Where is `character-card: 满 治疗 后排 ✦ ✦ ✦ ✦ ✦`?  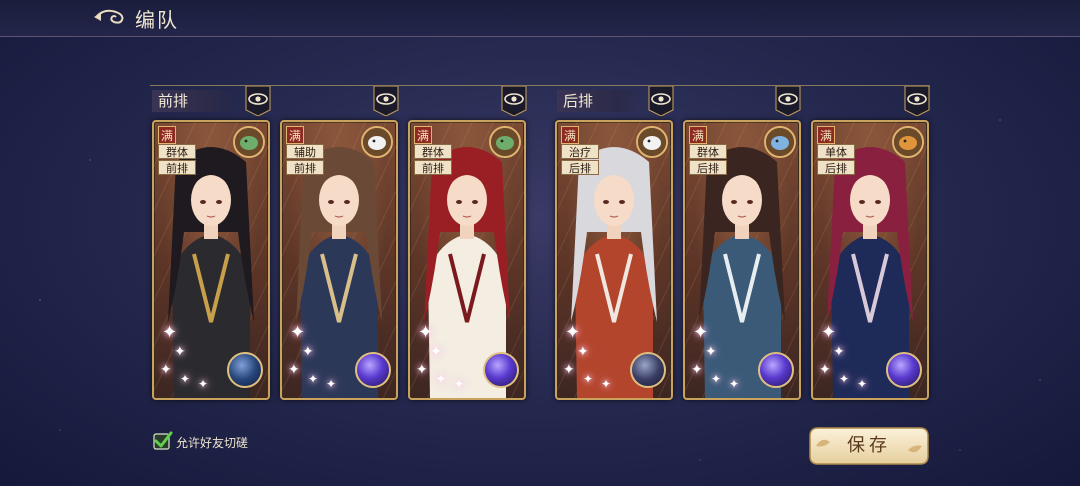
character-card: 满 治疗 后排 ✦ ✦ ✦ ✦ ✦ is located at coordinates (614, 260).